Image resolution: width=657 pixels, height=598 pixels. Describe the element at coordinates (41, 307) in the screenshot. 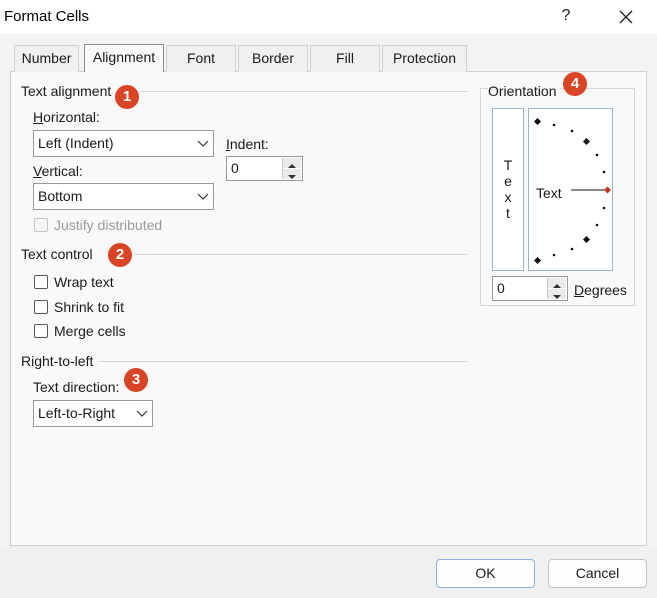

I see `shrink-to-fit-checkbox` at that location.